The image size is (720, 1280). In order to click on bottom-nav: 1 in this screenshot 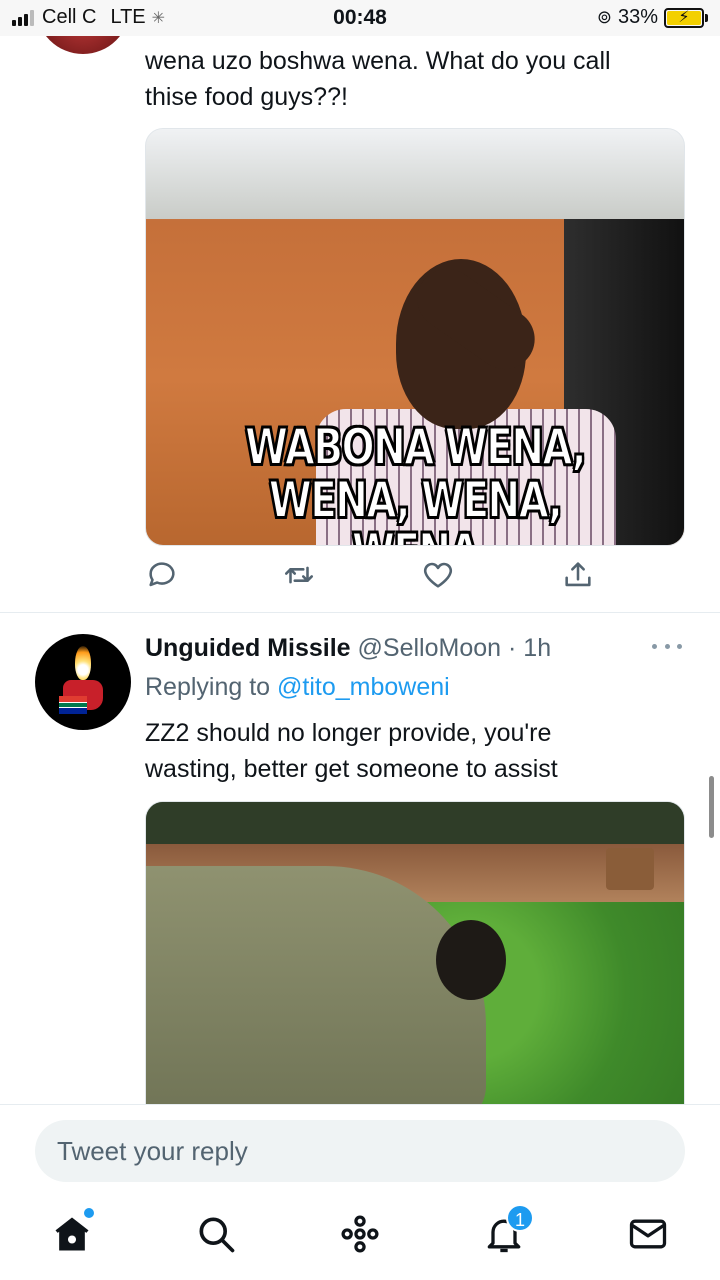, I will do `click(360, 1239)`.